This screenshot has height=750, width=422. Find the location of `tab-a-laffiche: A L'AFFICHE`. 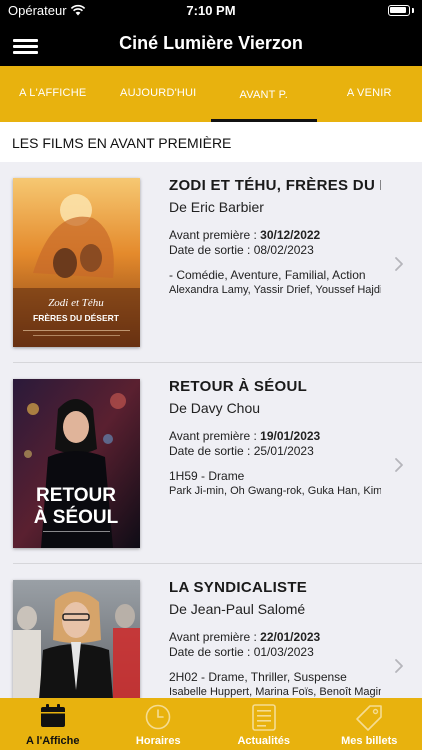

tab-a-laffiche: A L'AFFICHE is located at coordinates (53, 94).